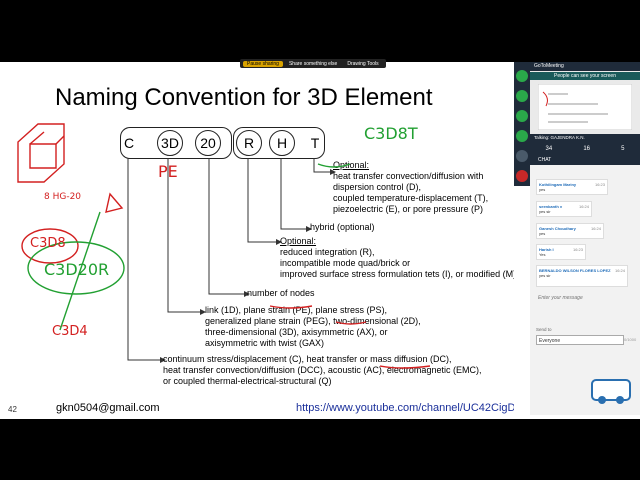 This screenshot has width=640, height=480. Describe the element at coordinates (408, 209) in the screenshot. I see `optional-t-line: piezoelectric (E), or pore pressure (P)` at that location.